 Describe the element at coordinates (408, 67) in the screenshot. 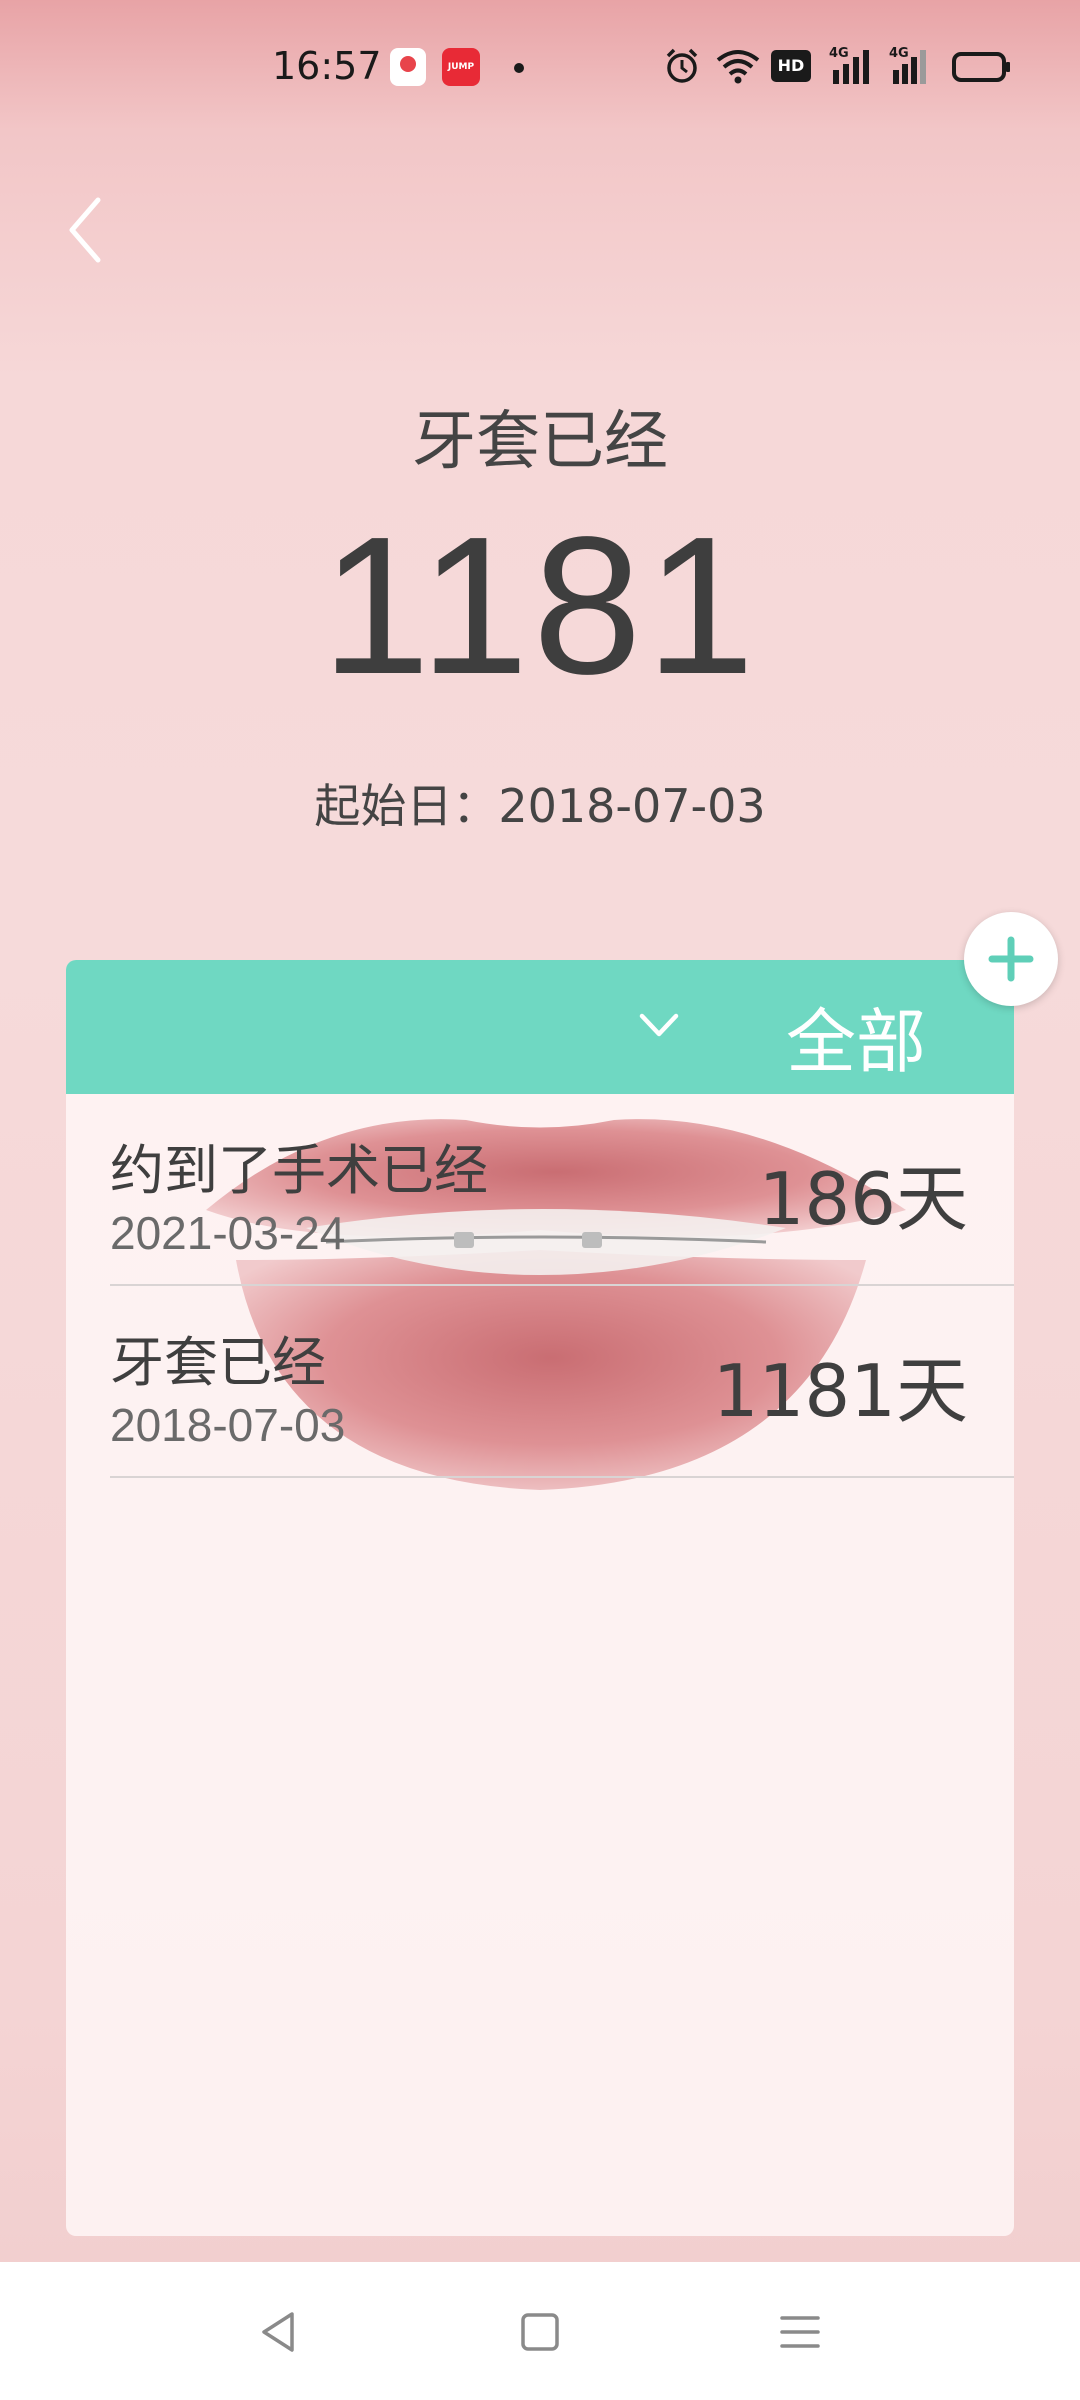

I see `app-notification-icon` at that location.